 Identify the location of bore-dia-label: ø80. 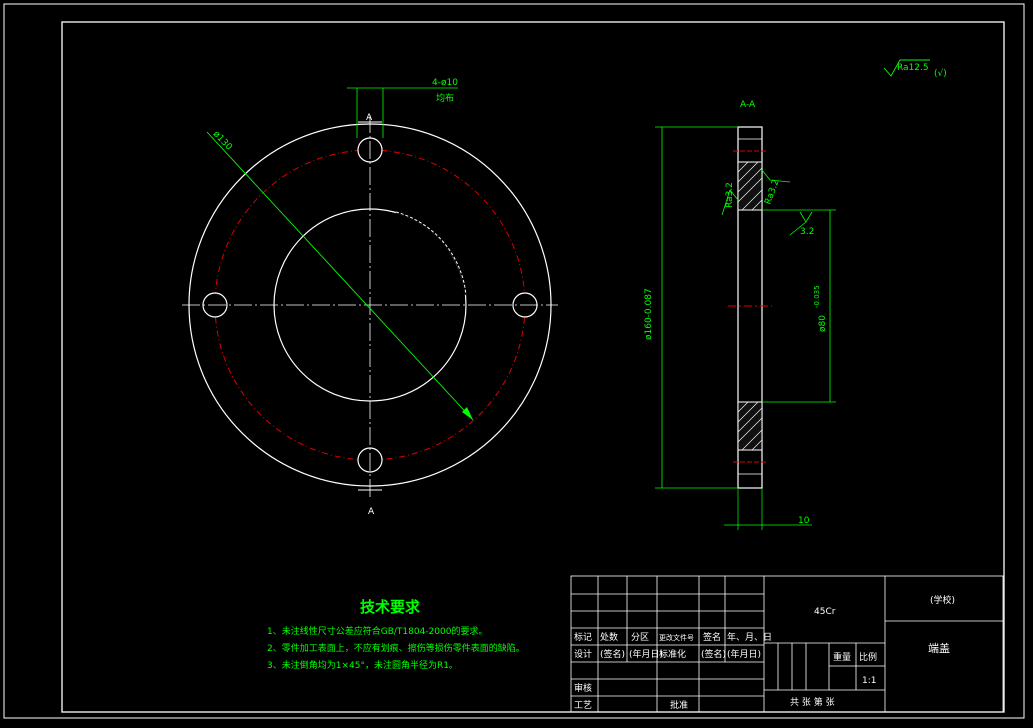
(823, 323).